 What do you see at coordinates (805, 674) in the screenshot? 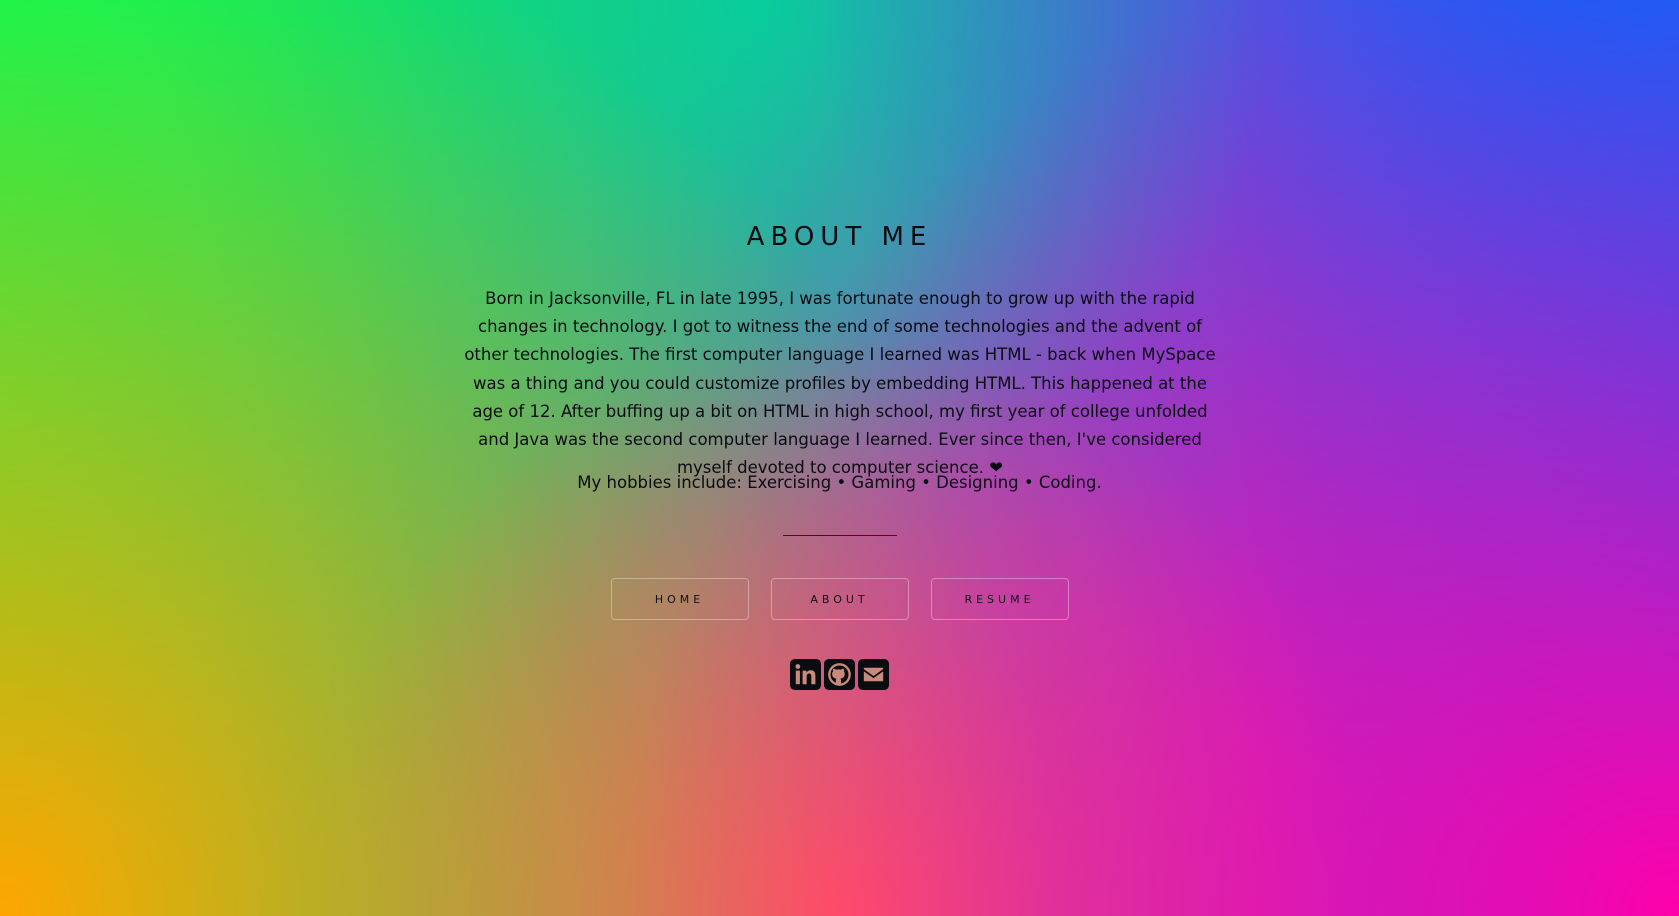
I see `linkedin-icon` at bounding box center [805, 674].